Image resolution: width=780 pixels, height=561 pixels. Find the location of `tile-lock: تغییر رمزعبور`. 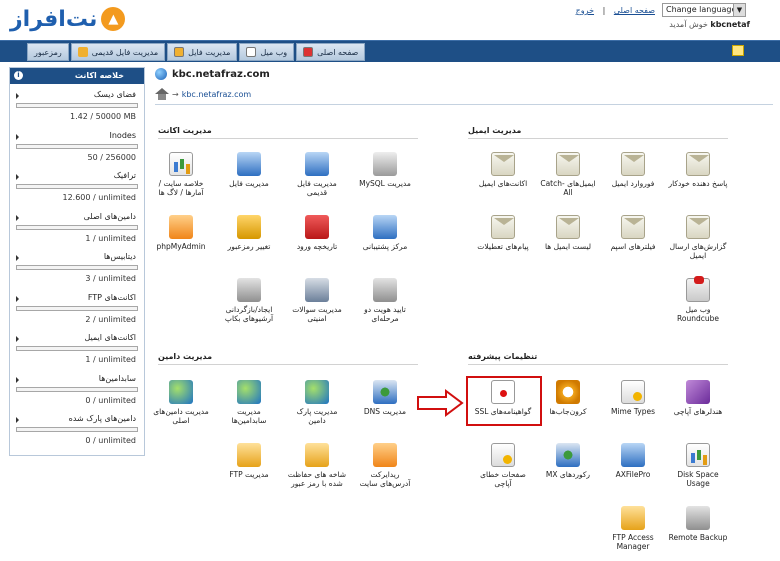

tile-lock: تغییر رمزعبور is located at coordinates (249, 233).